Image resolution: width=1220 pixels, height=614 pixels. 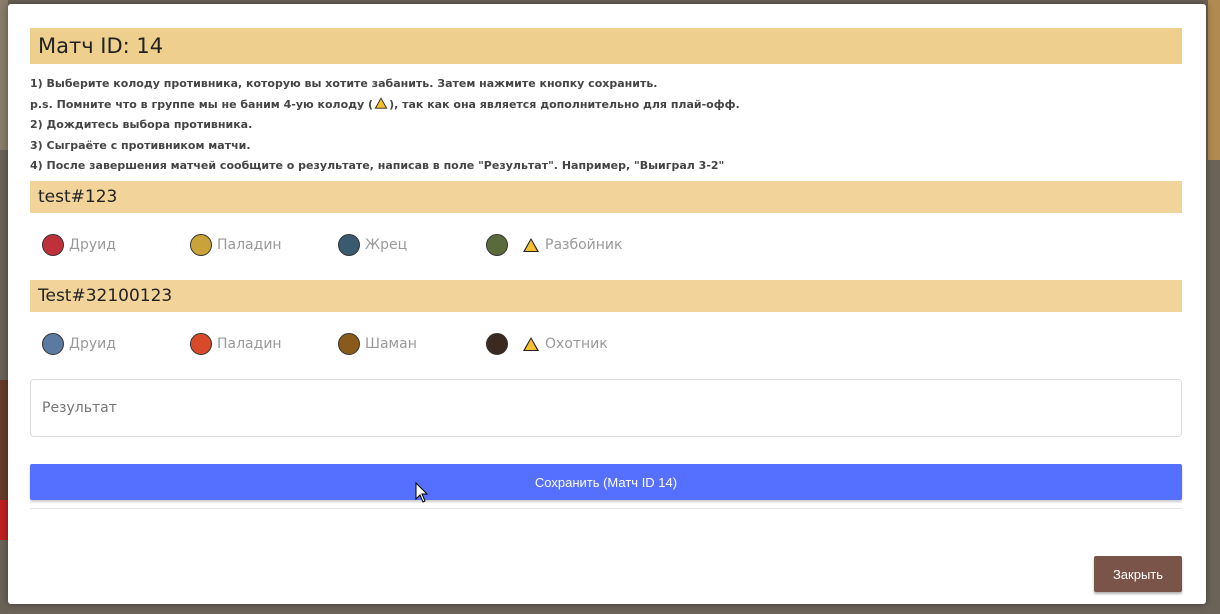 I want to click on mouse-cursor-icon, so click(x=422, y=492).